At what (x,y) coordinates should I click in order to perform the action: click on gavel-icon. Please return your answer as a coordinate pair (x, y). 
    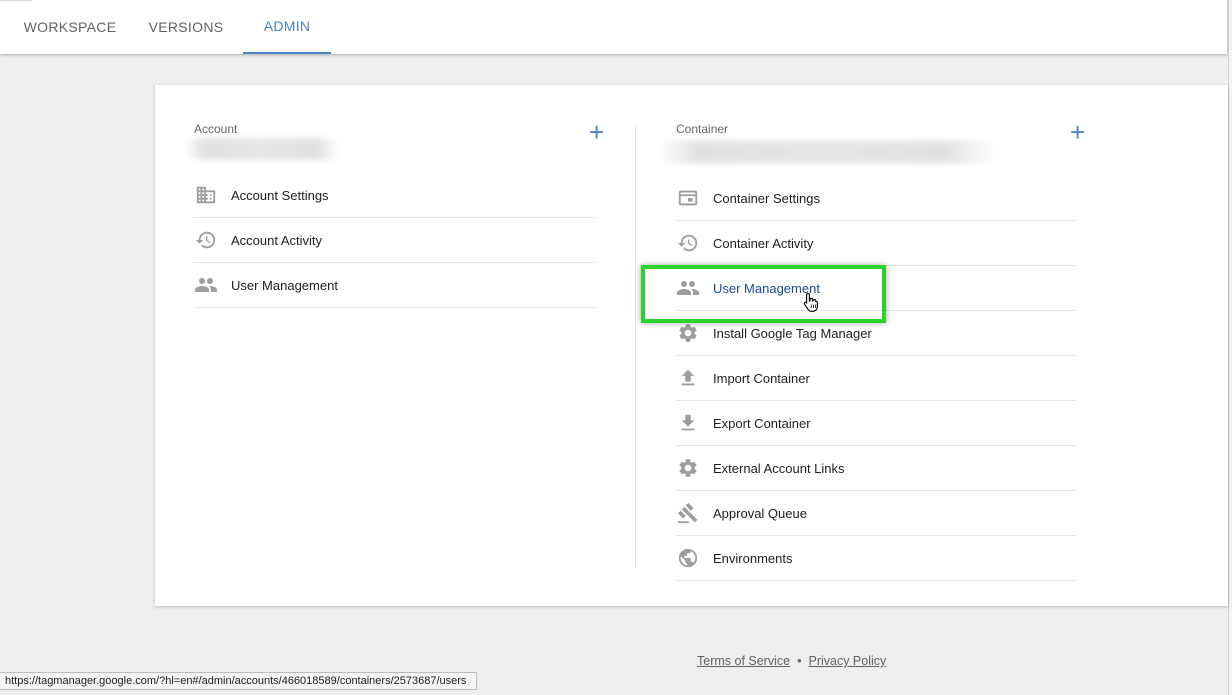
    Looking at the image, I should click on (688, 513).